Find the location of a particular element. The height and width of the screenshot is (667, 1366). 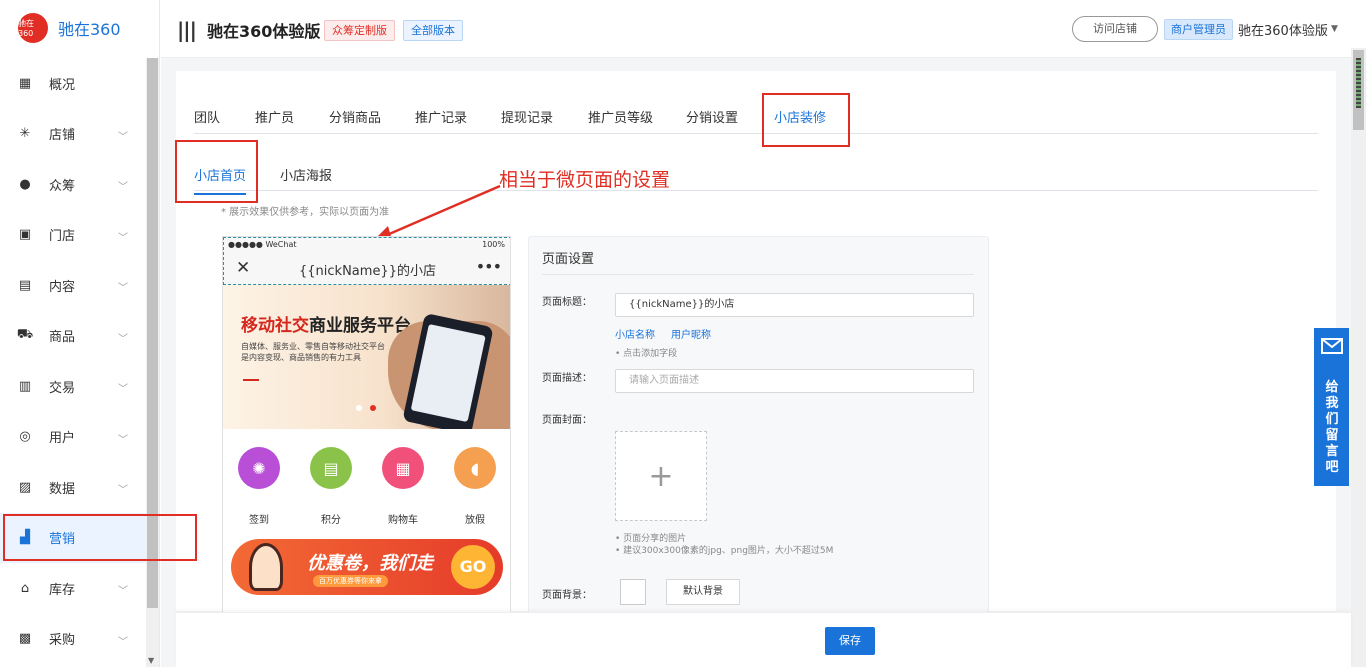

visit-store-button: 访问店铺 is located at coordinates (1115, 29).